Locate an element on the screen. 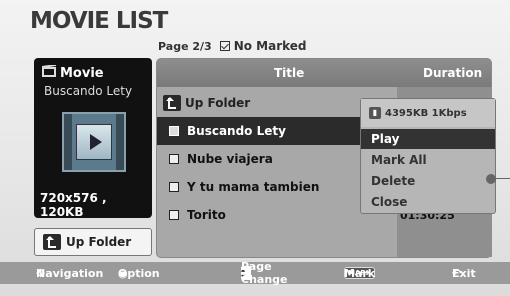 This screenshot has height=296, width=510. up-folder-button-label: Up Folder is located at coordinates (99, 242).